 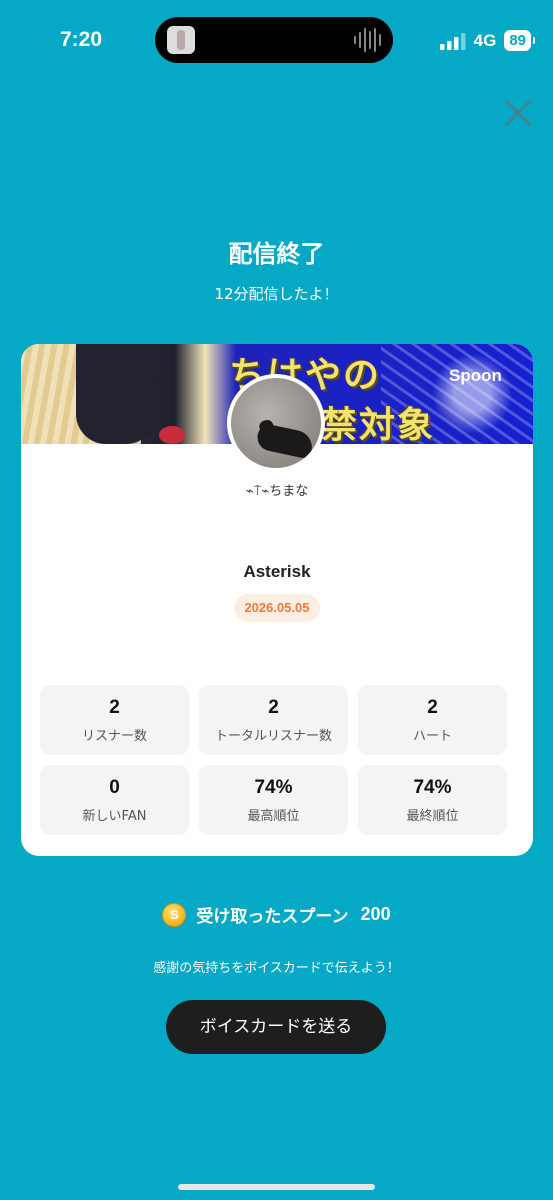 I want to click on status-indicators: 4G 89, so click(x=487, y=40).